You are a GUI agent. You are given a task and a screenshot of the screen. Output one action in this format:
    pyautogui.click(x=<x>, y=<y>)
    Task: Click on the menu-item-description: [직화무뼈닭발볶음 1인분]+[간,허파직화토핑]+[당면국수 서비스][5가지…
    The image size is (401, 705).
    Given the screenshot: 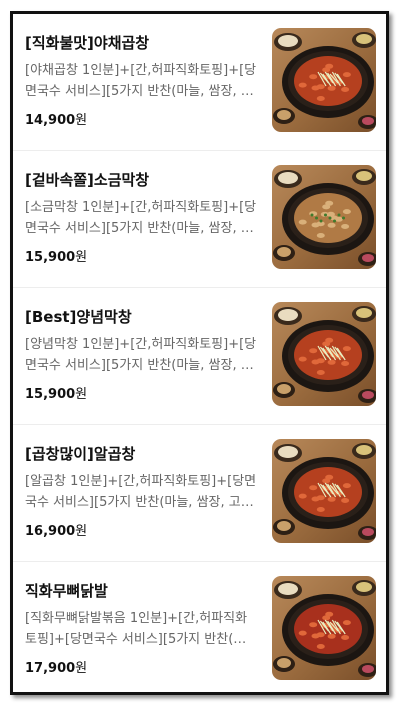 What is the action you would take?
    pyautogui.click(x=136, y=629)
    